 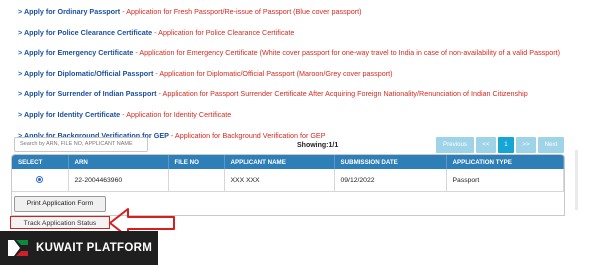 I want to click on column-header-application-type: APPLICATION TYPE, so click(x=505, y=162).